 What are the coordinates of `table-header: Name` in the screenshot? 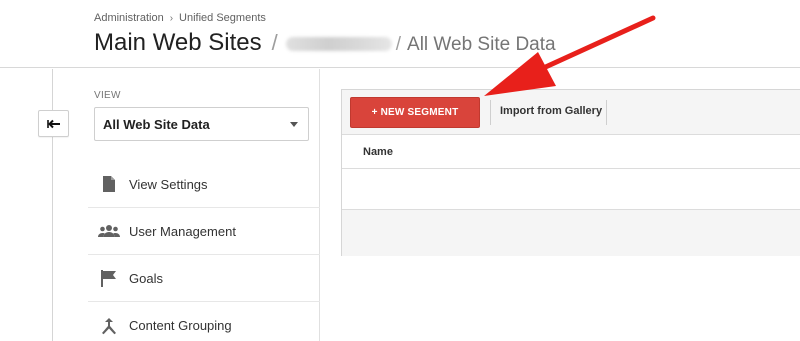 It's located at (571, 152).